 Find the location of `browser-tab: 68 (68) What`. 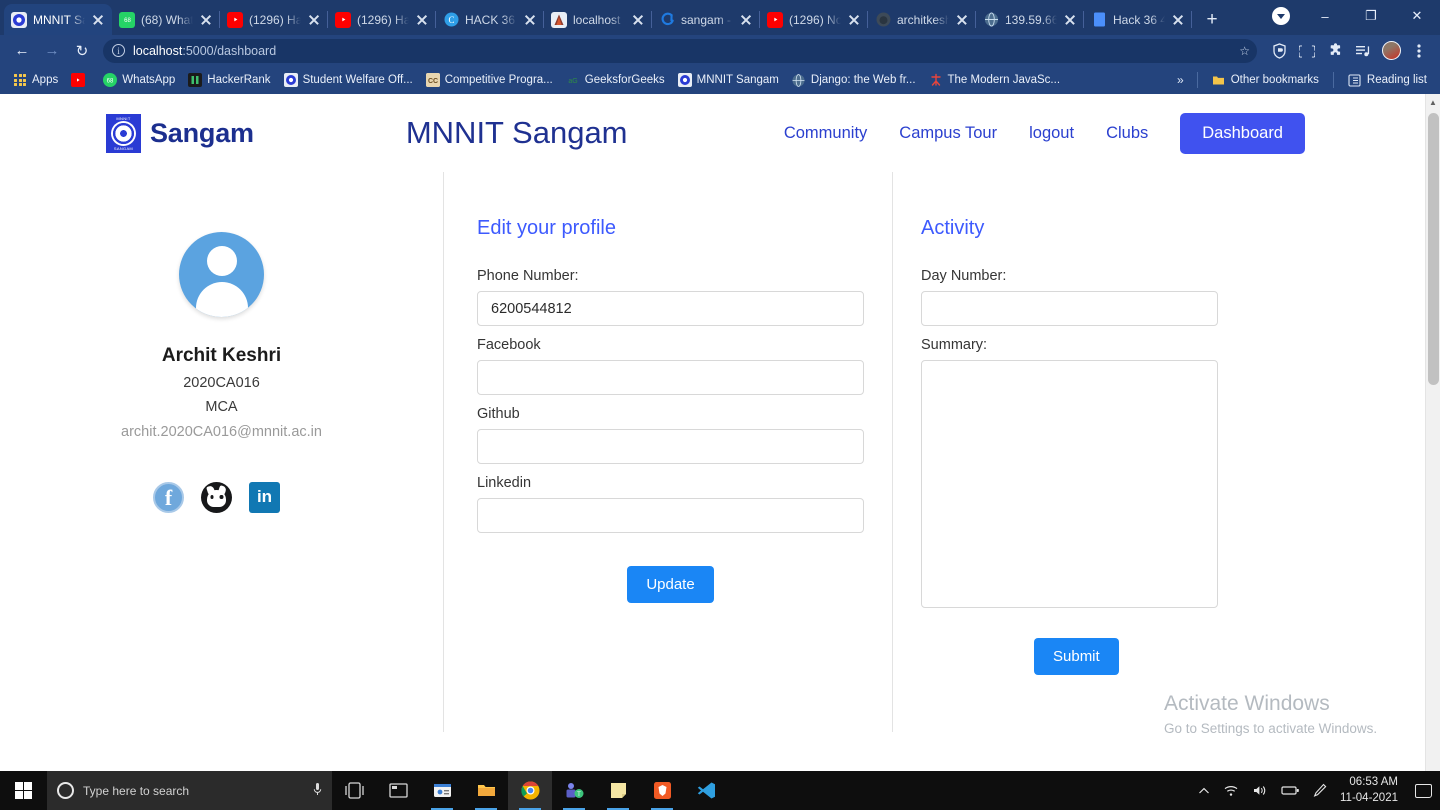

browser-tab: 68 (68) What is located at coordinates (166, 19).